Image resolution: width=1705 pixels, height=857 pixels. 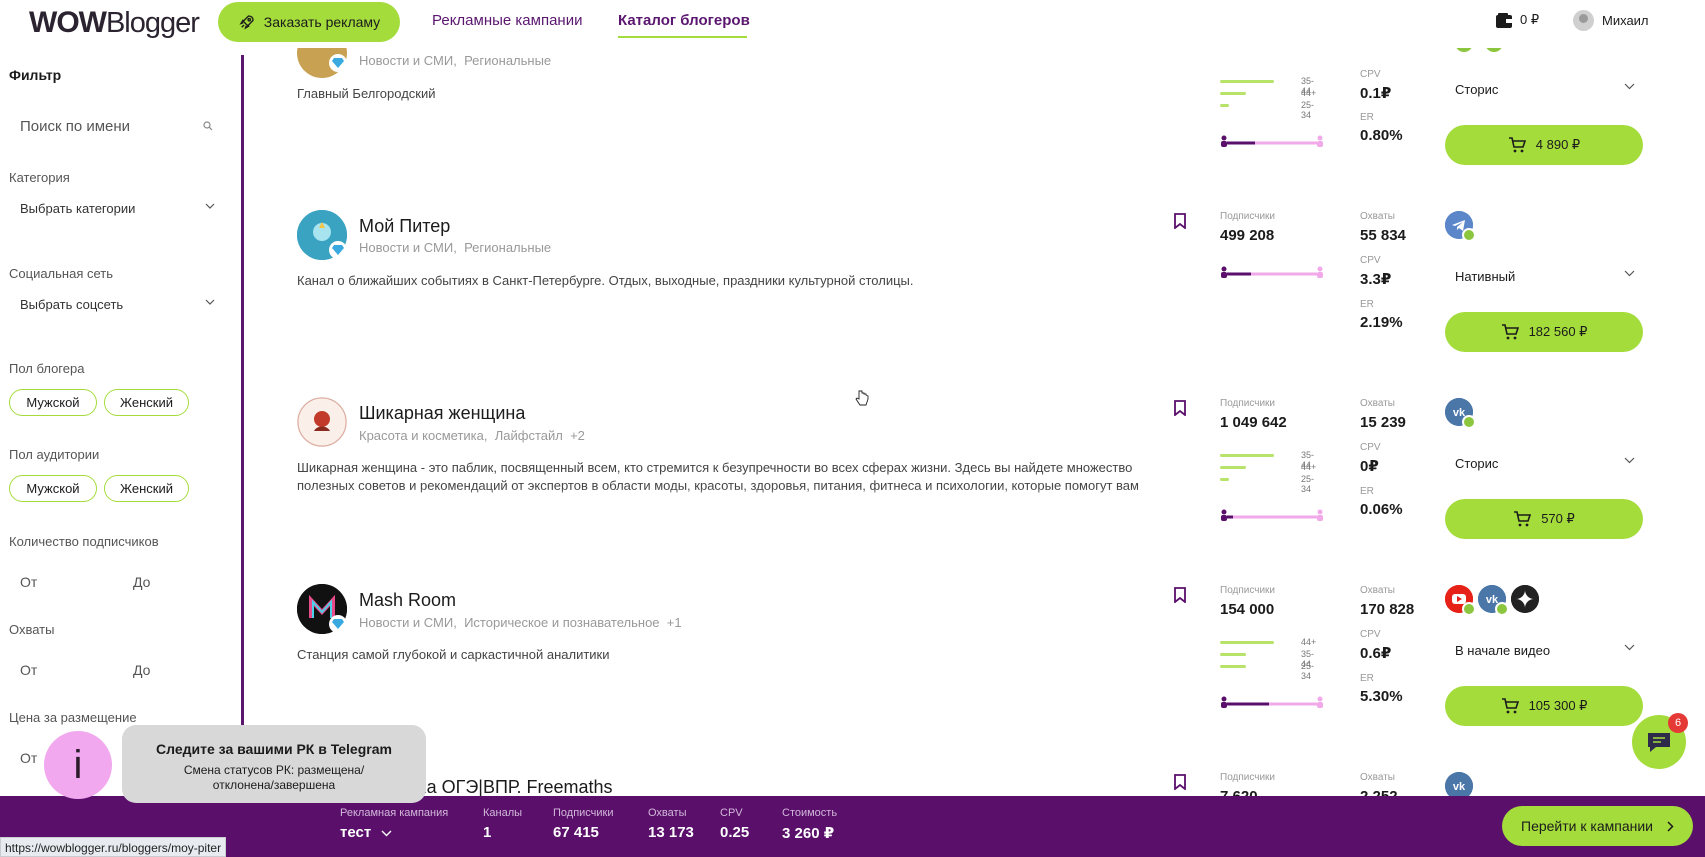 What do you see at coordinates (28, 758) in the screenshot?
I see `price-from-input: От` at bounding box center [28, 758].